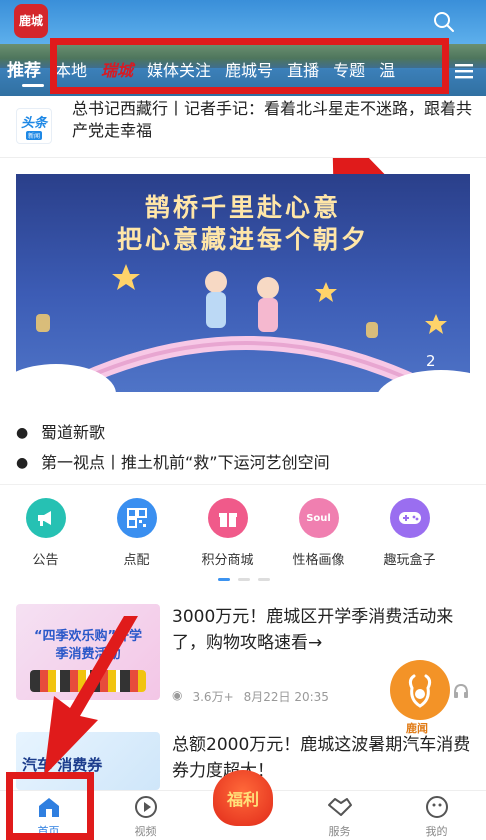 Image resolution: width=486 pixels, height=840 pixels. What do you see at coordinates (136, 518) in the screenshot?
I see `qr-code-icon` at bounding box center [136, 518].